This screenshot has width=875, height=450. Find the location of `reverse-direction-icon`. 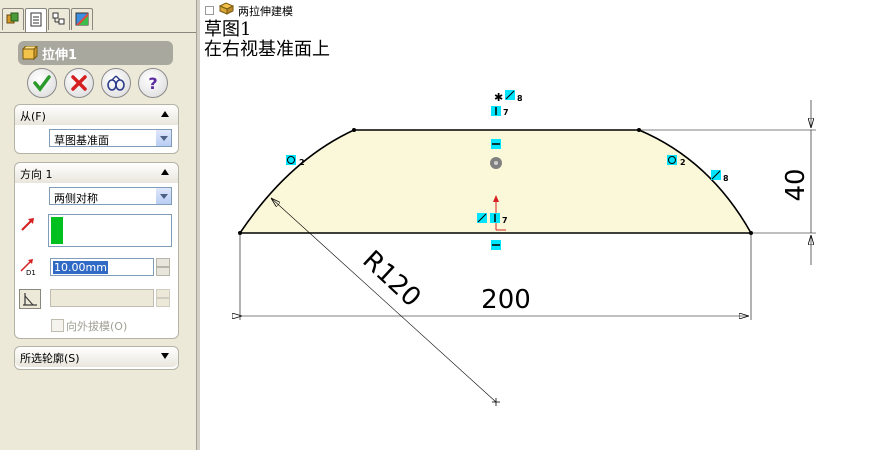

reverse-direction-icon is located at coordinates (28, 224).